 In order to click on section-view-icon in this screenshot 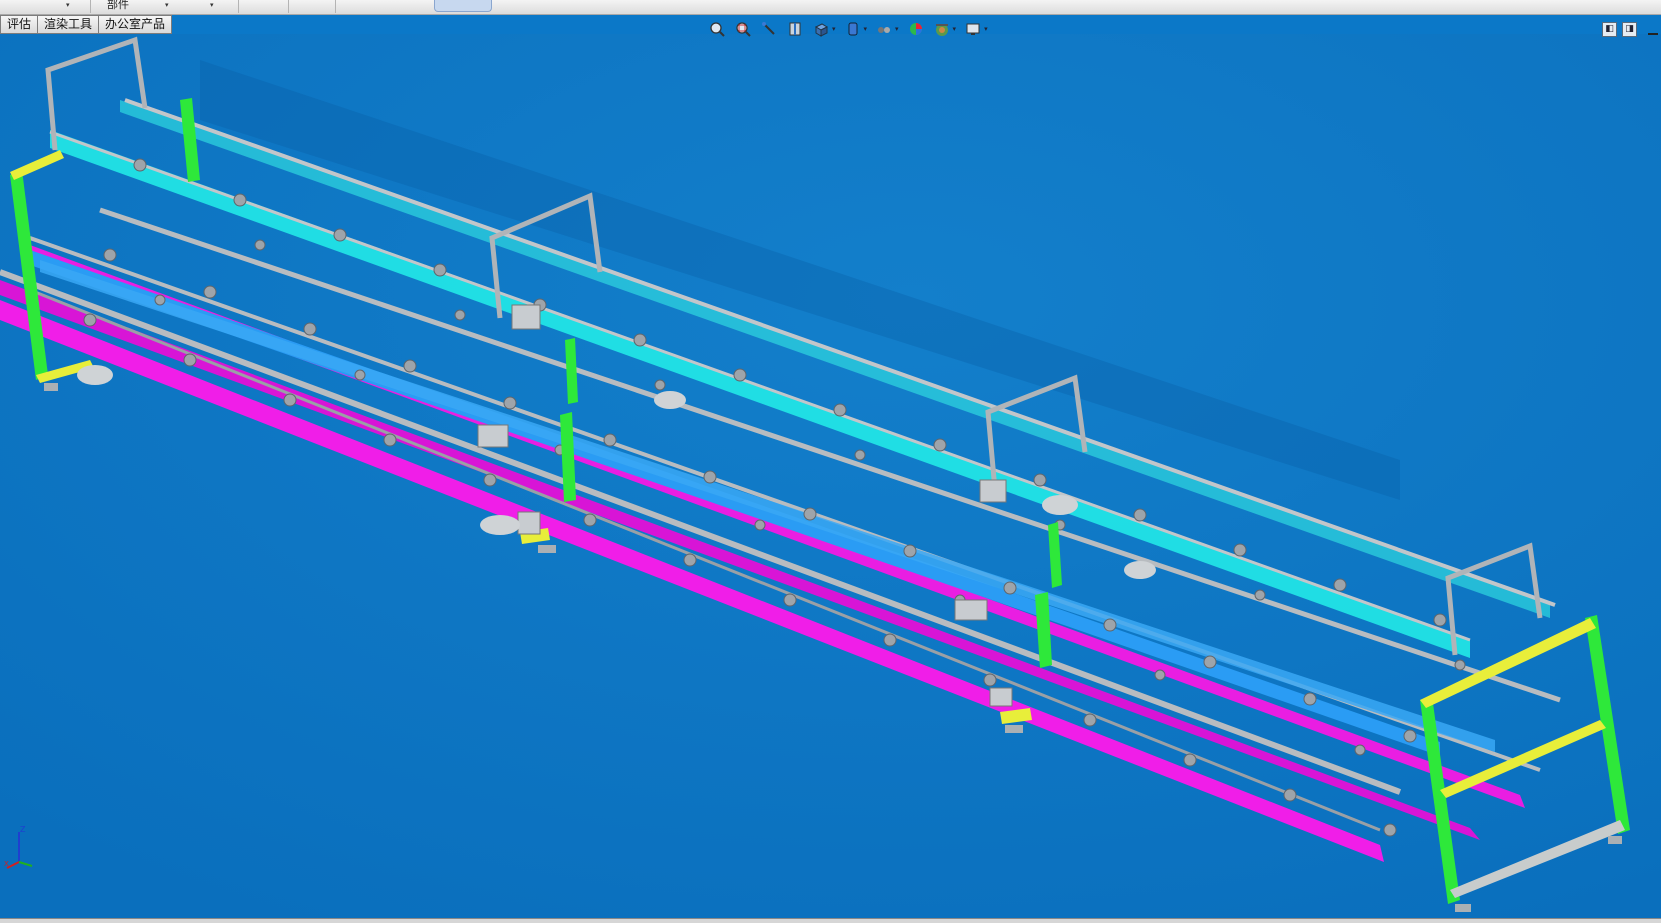, I will do `click(795, 29)`.